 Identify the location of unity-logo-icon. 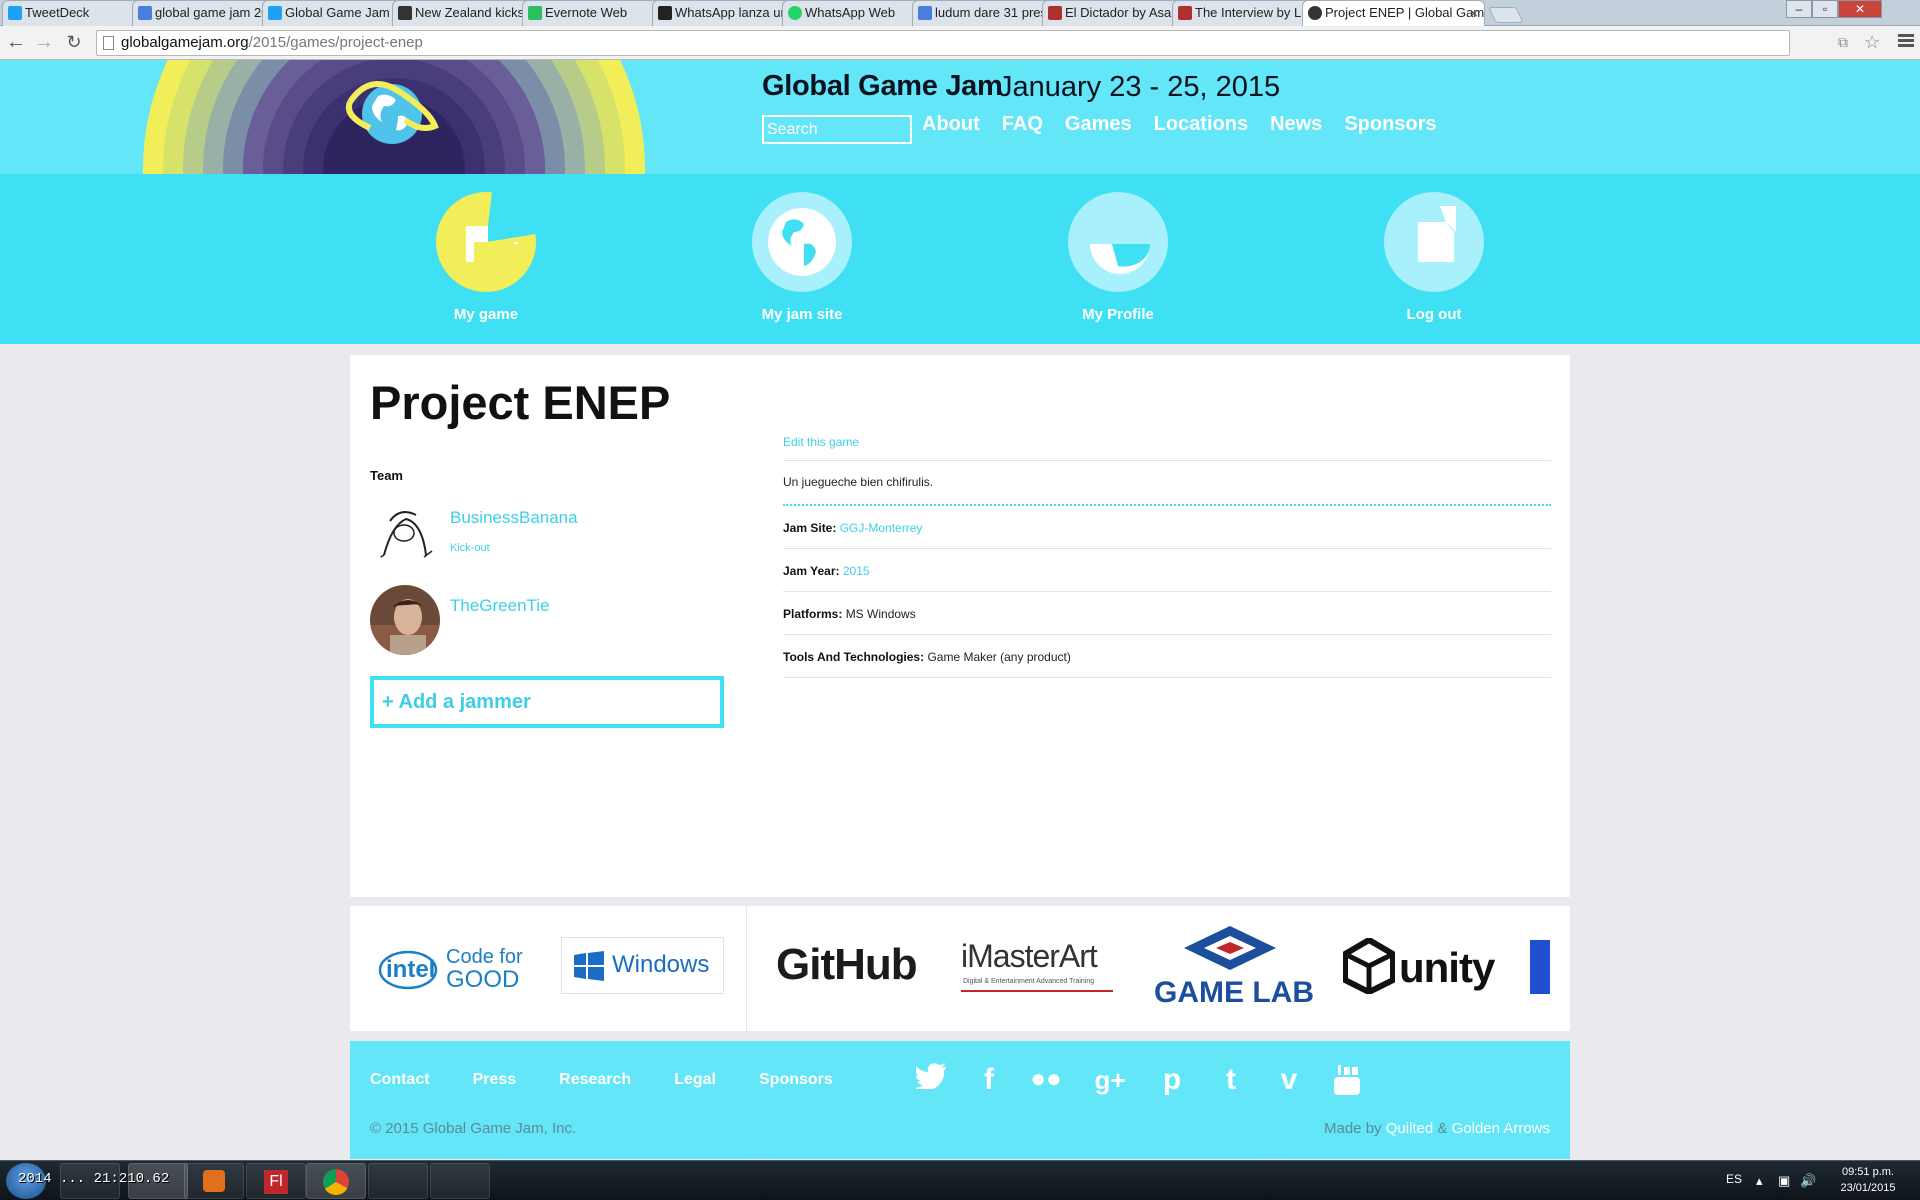
(1369, 966).